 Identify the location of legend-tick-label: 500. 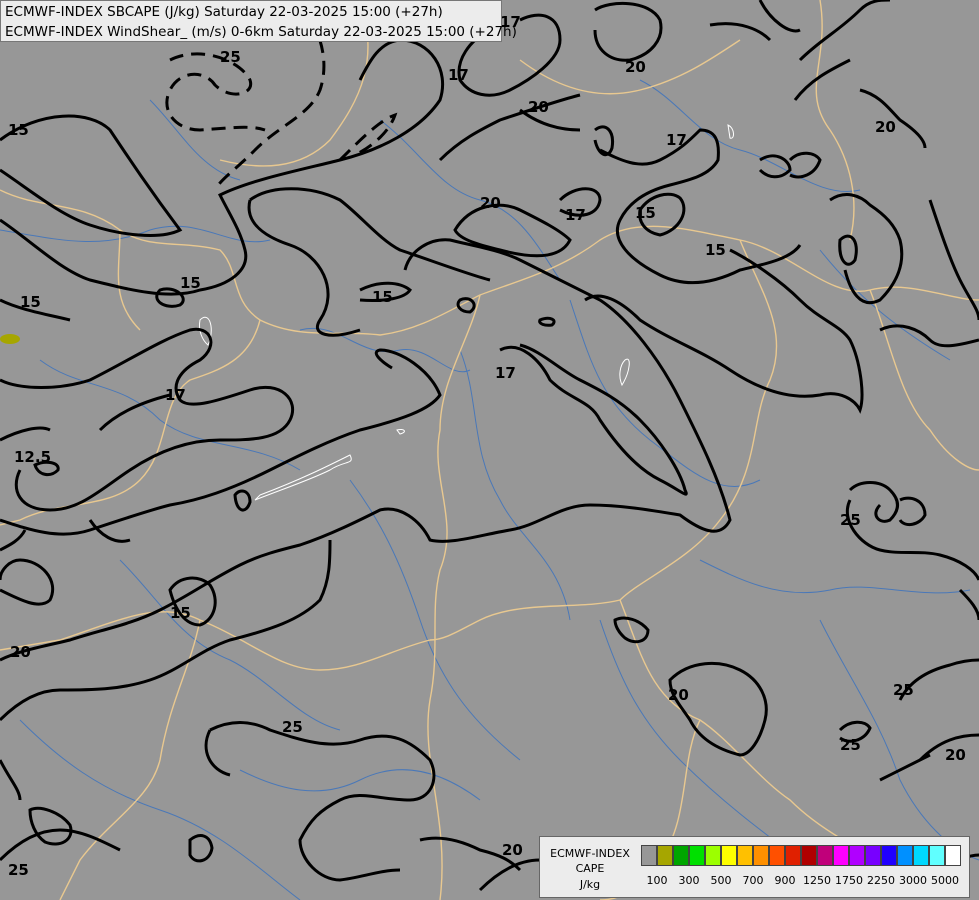
(721, 880).